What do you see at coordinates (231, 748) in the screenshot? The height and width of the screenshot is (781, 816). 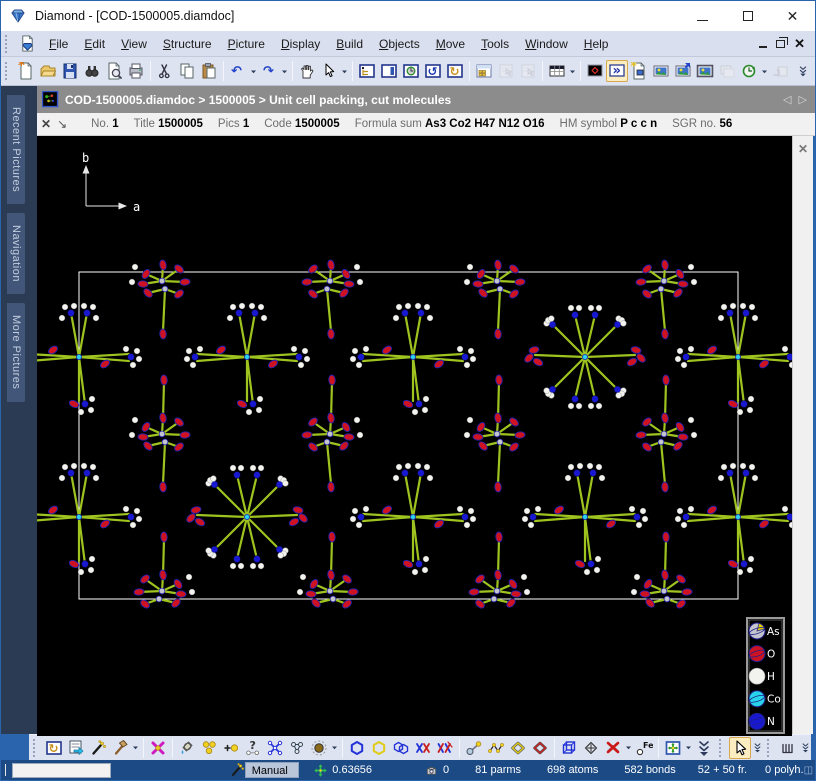 I see `add-atom-button` at bounding box center [231, 748].